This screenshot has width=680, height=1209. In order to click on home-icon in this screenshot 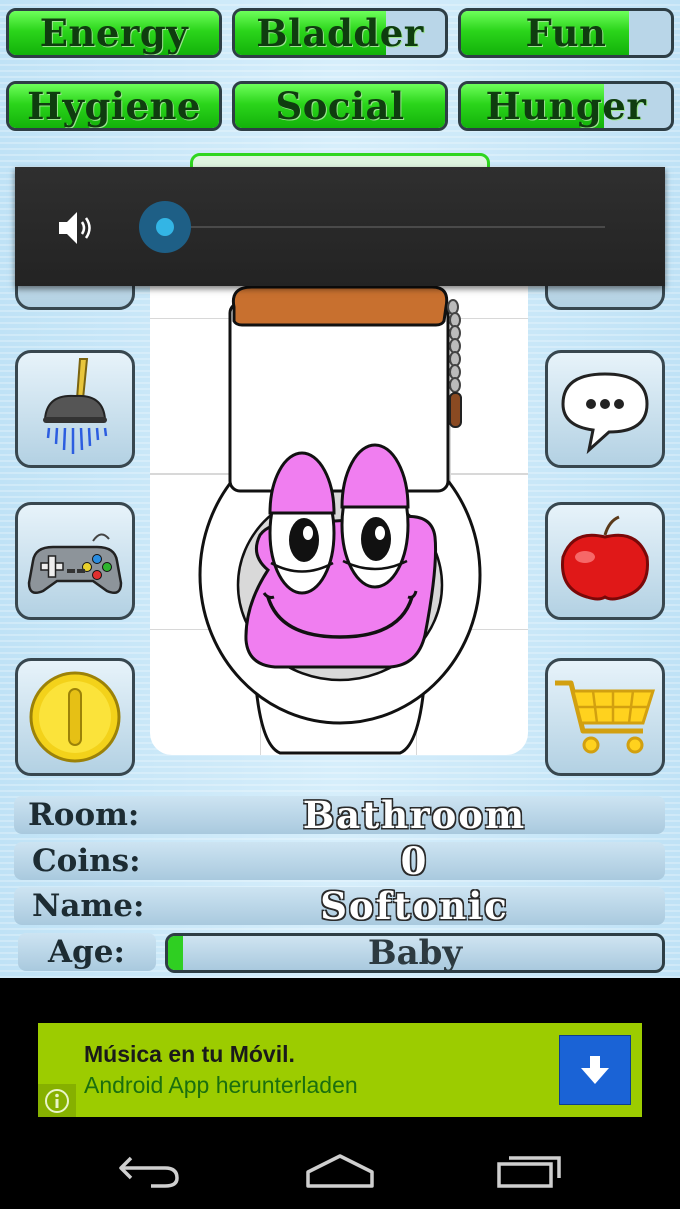, I will do `click(340, 1171)`.